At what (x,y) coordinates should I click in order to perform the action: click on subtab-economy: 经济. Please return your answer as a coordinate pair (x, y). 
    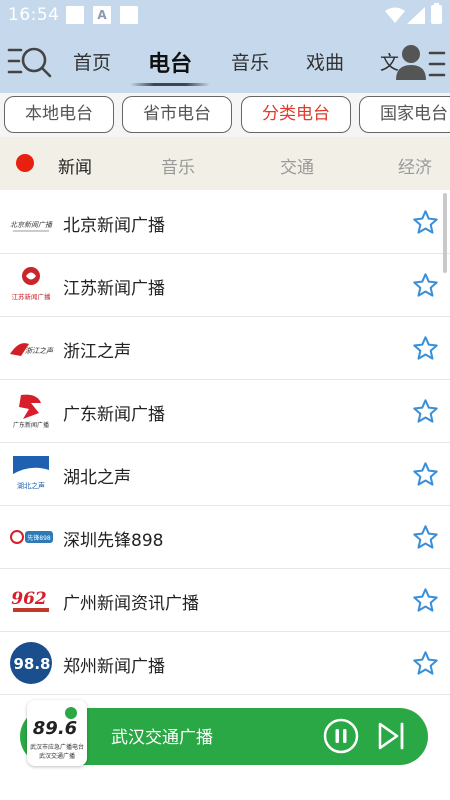
    Looking at the image, I should click on (415, 165).